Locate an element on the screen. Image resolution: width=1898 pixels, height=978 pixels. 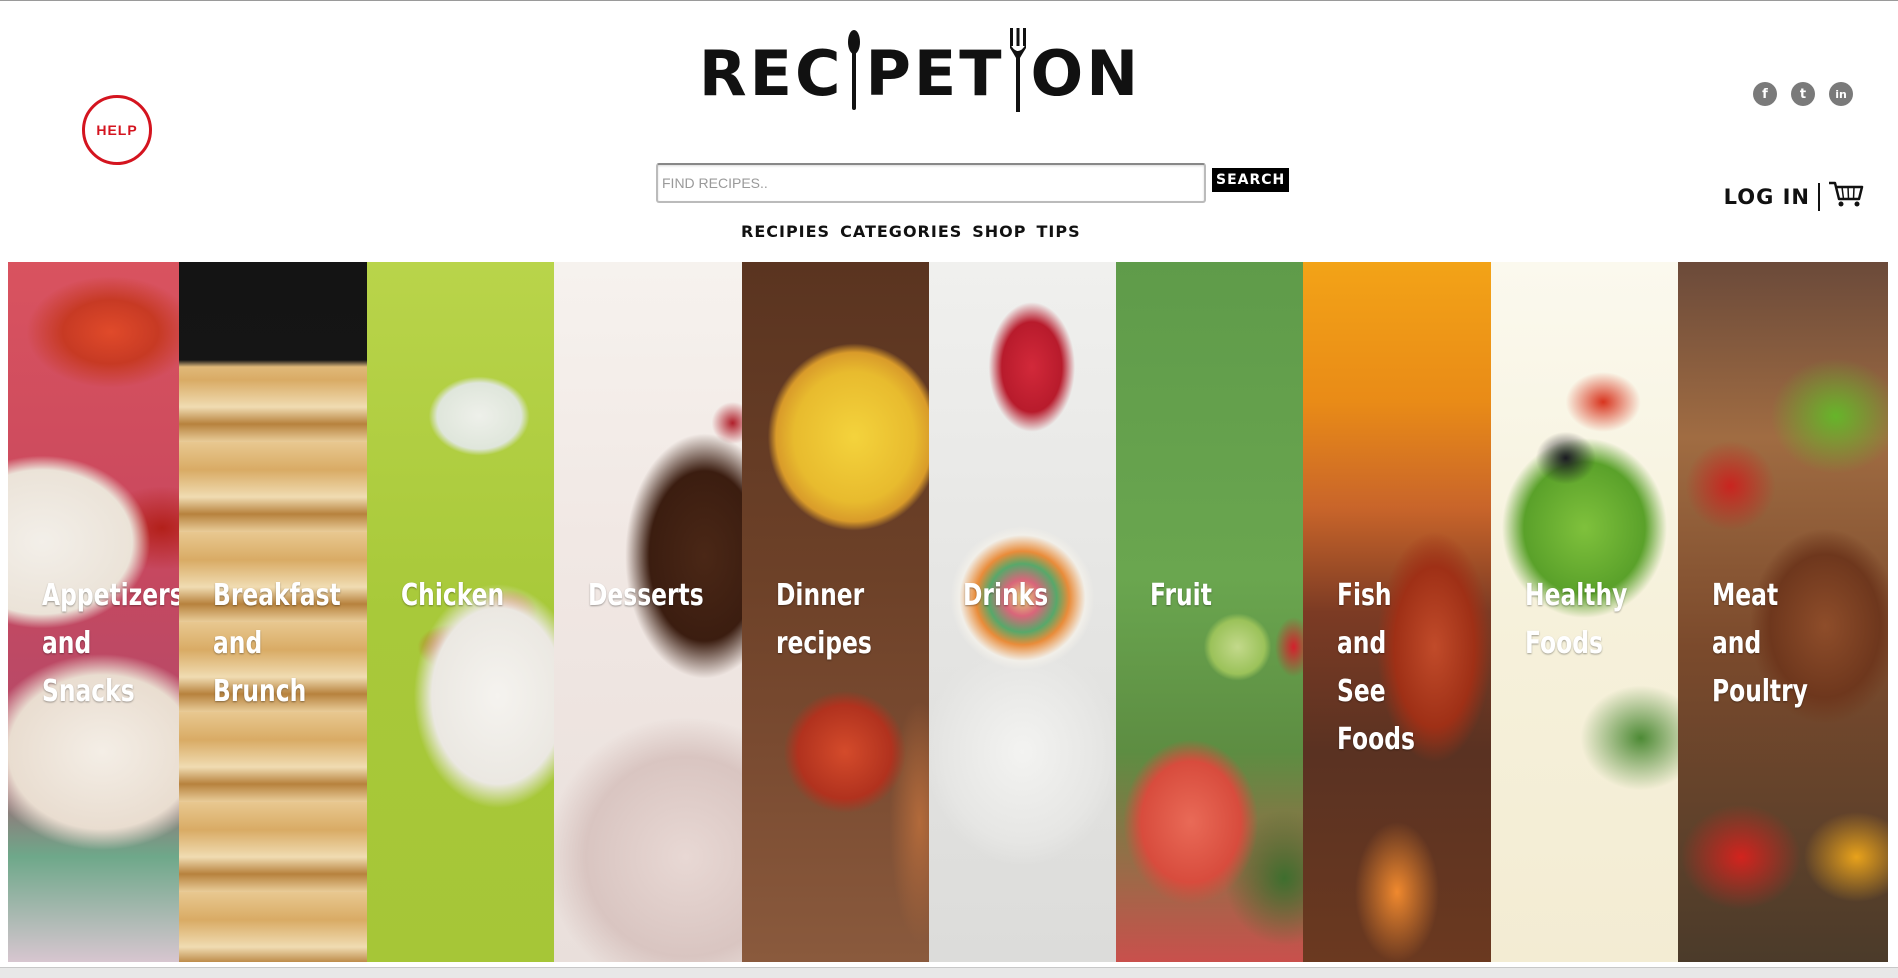
top-border is located at coordinates (949, 0).